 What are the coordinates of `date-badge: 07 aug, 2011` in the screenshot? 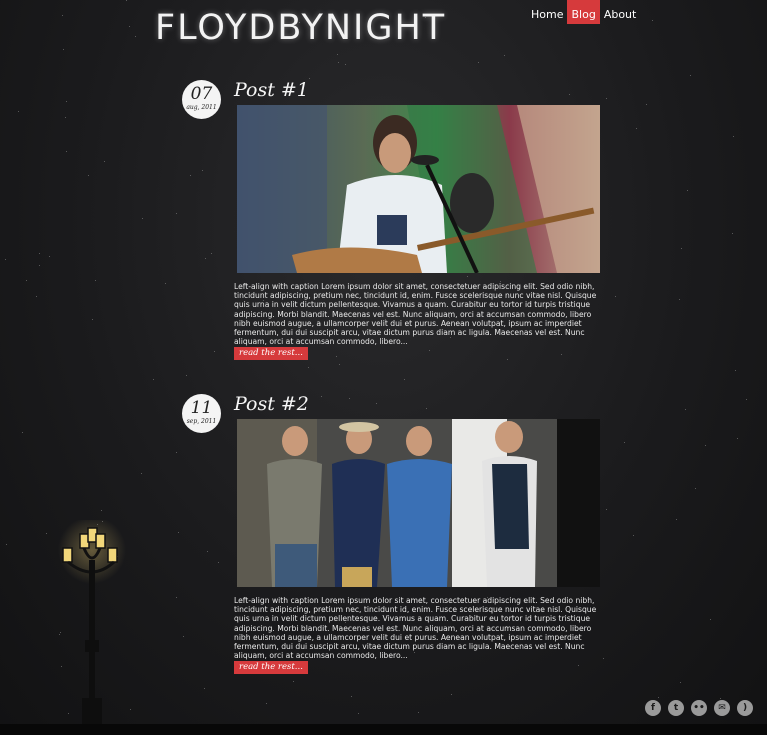 It's located at (201, 99).